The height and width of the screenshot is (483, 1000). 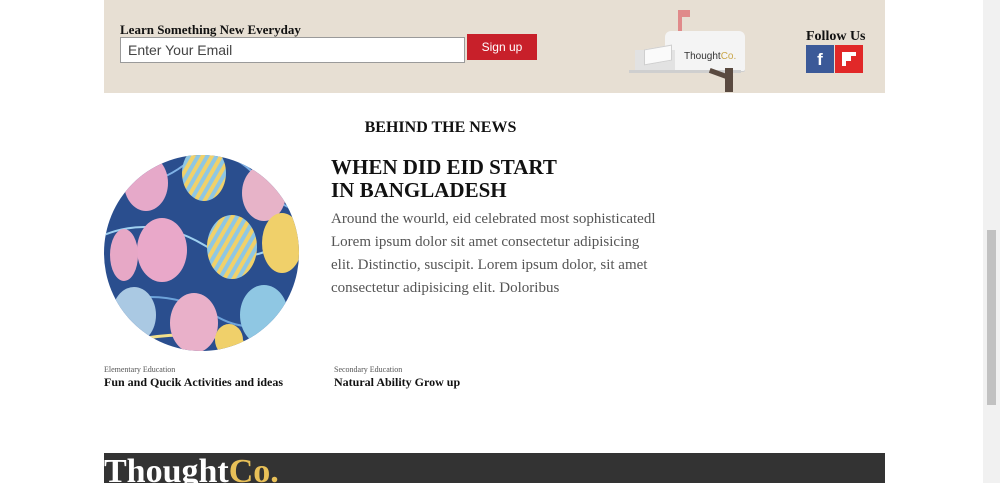 I want to click on article-title: WHEN DID EID START IN BANGLADESH, so click(x=481, y=179).